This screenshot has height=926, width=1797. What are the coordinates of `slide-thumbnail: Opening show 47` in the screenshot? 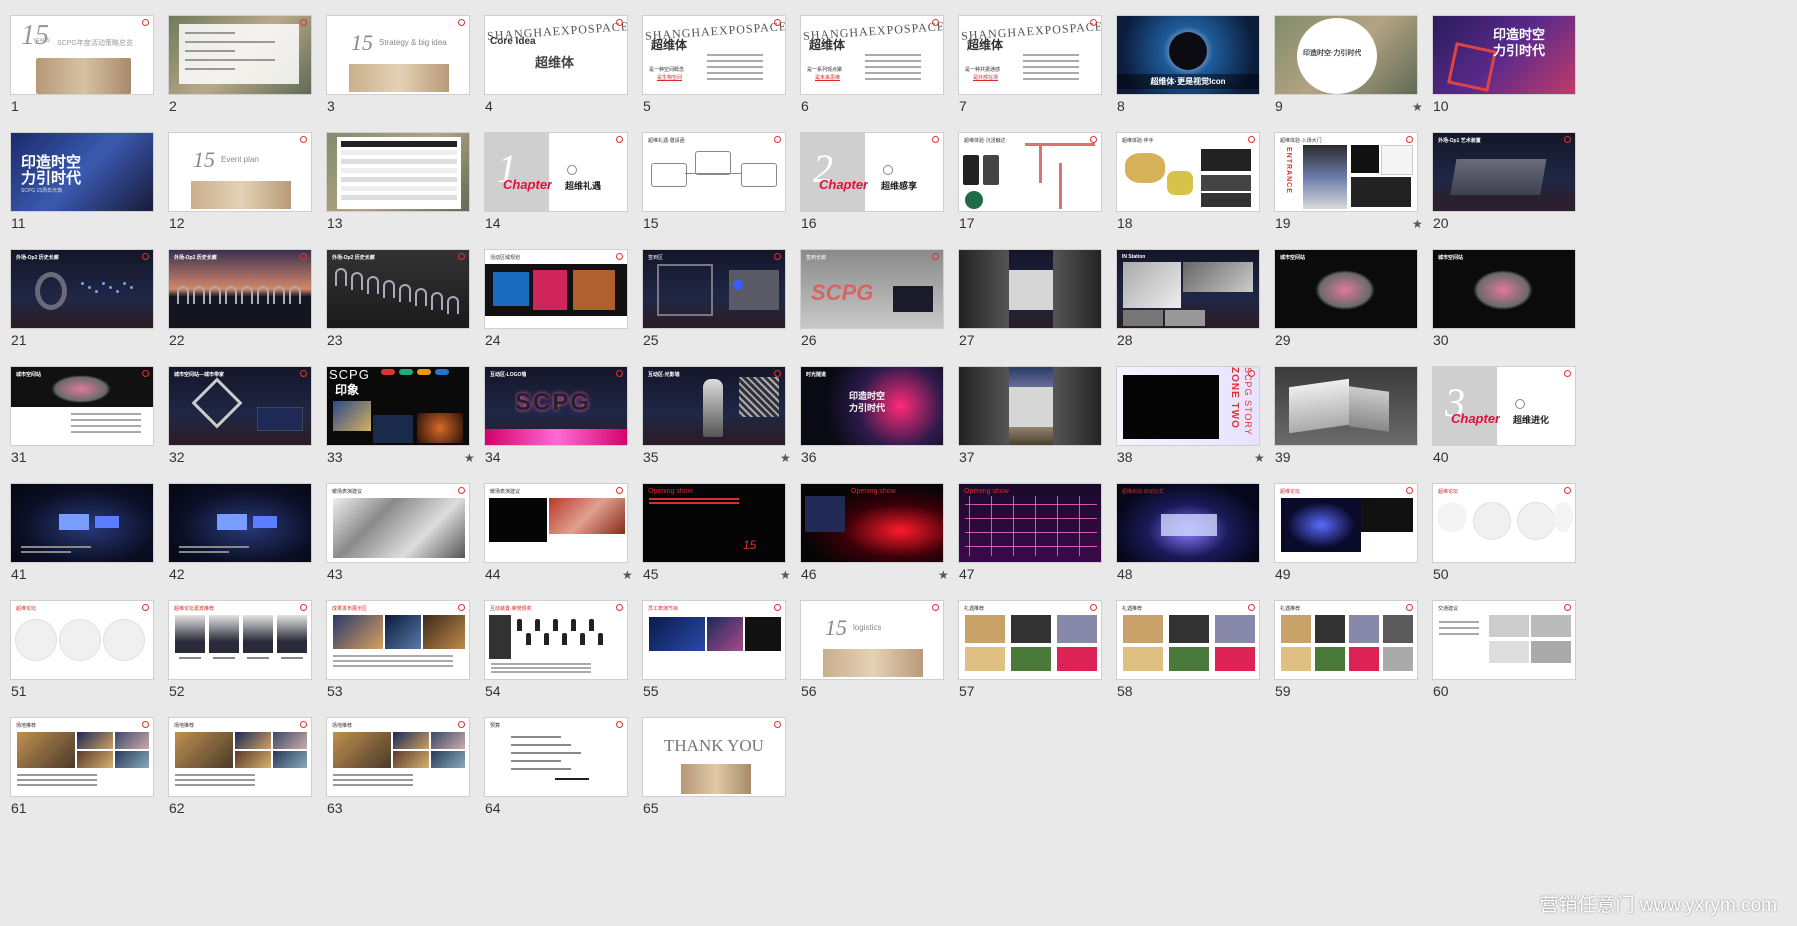 It's located at (1025, 525).